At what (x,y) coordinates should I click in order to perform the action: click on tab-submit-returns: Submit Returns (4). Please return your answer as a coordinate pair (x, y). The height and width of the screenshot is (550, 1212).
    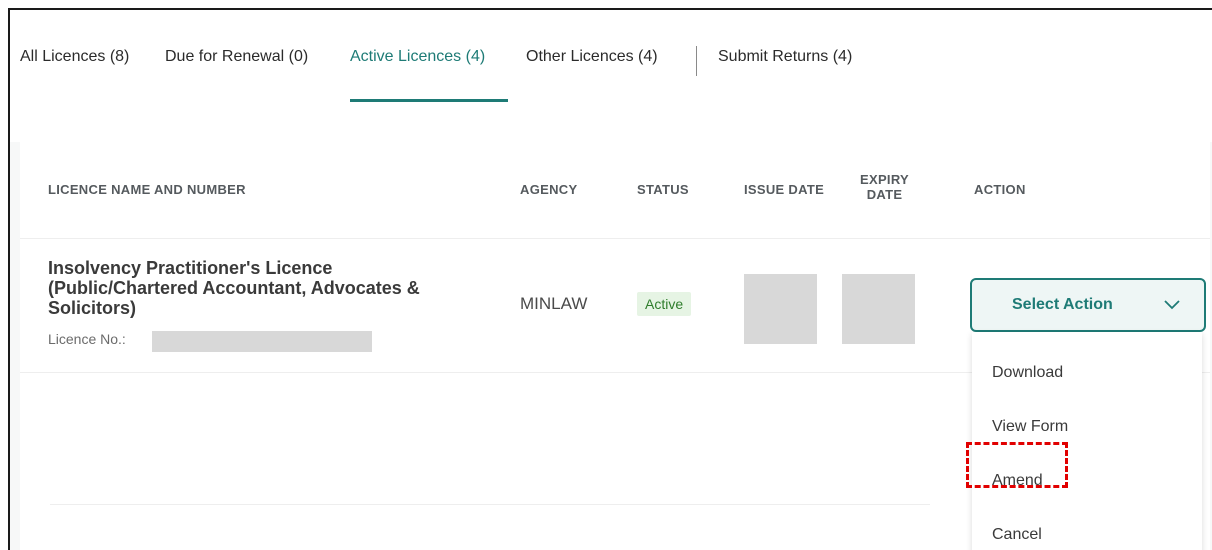
    Looking at the image, I should click on (785, 57).